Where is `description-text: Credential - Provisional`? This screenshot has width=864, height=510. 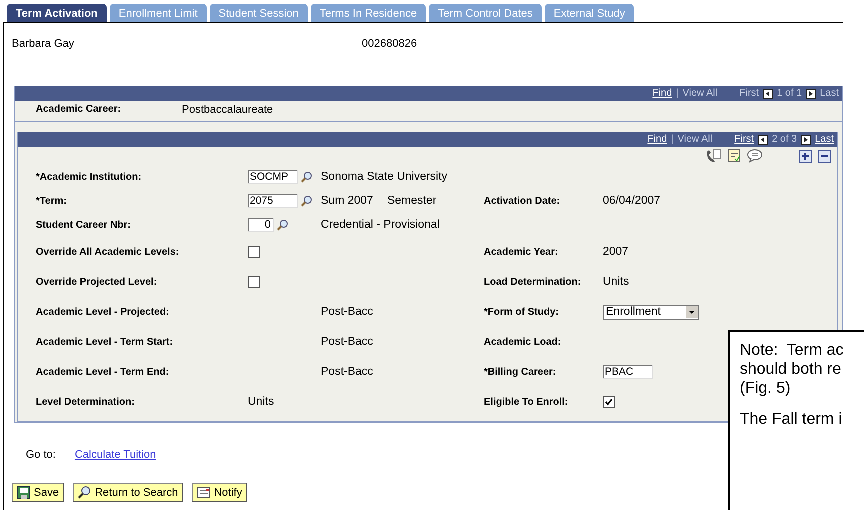
description-text: Credential - Provisional is located at coordinates (380, 225).